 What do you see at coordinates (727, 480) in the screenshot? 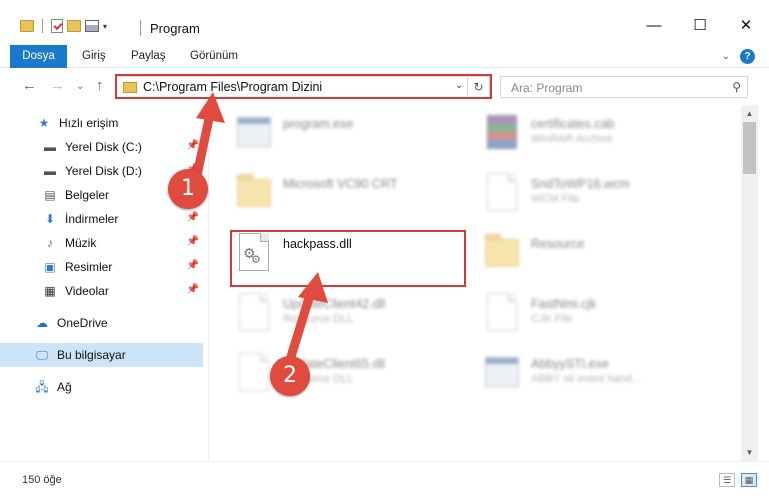
I see `details-view-icon: ☰` at bounding box center [727, 480].